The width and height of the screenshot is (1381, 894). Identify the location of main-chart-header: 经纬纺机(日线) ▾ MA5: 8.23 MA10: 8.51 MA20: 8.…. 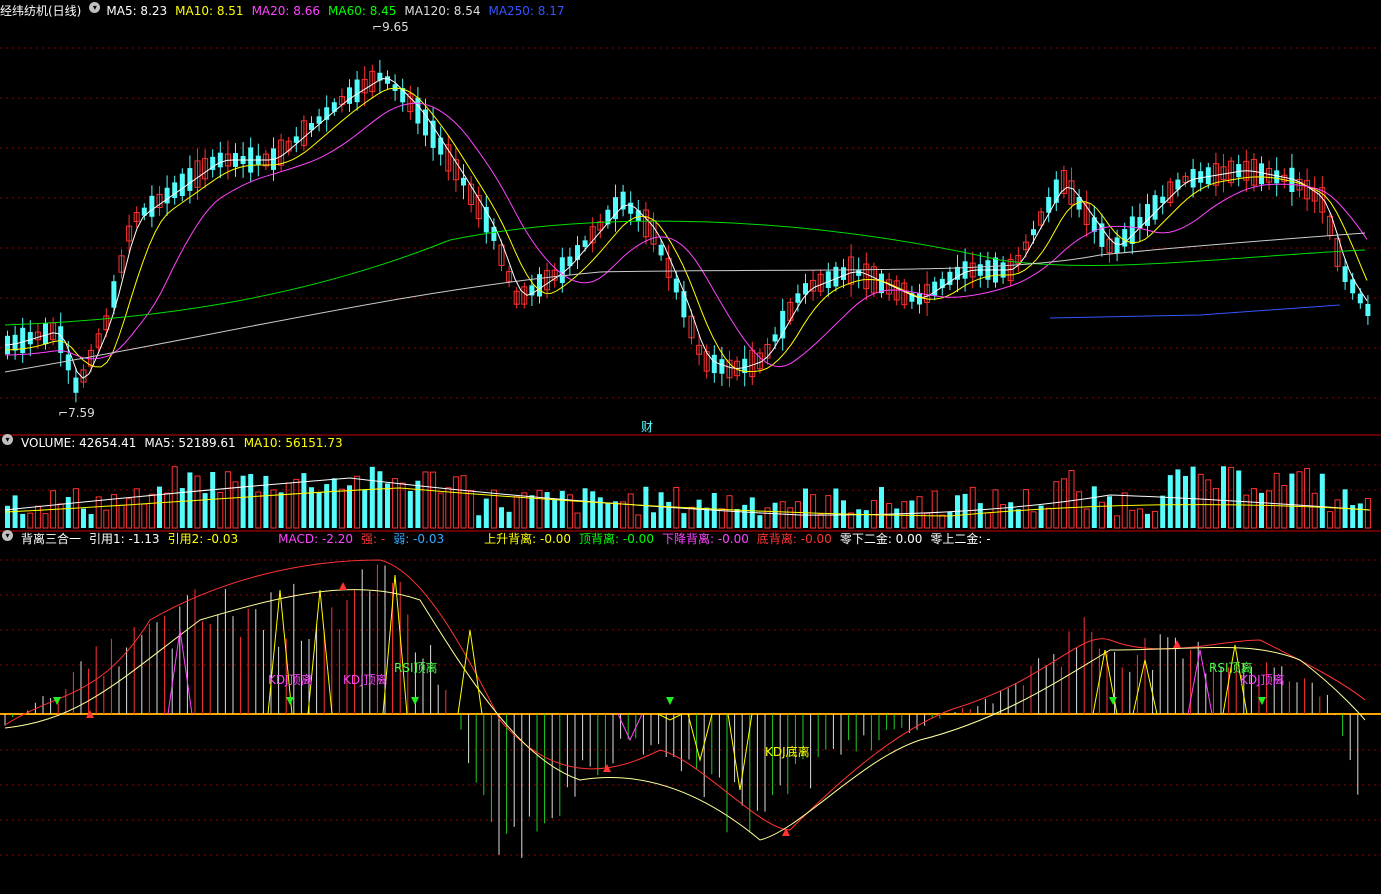
(286, 11).